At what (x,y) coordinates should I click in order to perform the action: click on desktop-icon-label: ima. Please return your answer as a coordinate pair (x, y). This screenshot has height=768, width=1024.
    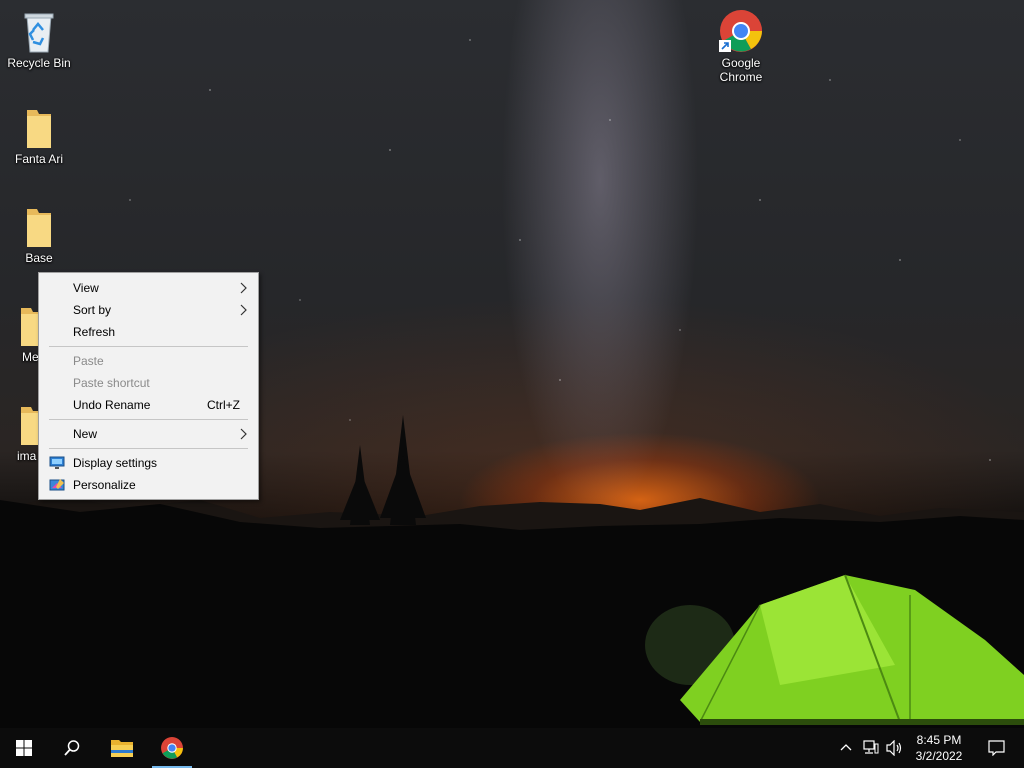
    Looking at the image, I should click on (27, 456).